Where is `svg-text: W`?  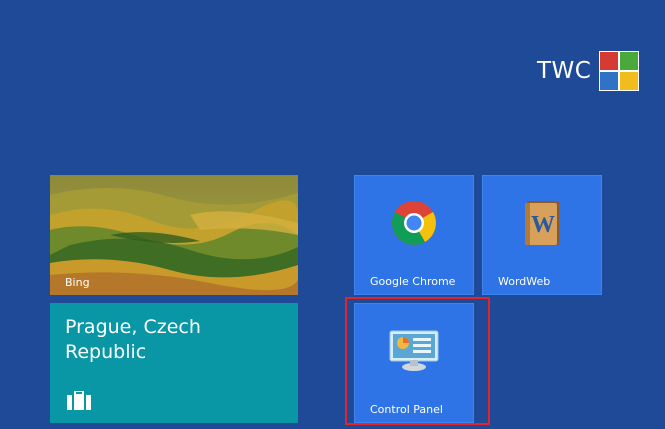
svg-text: W is located at coordinates (543, 225).